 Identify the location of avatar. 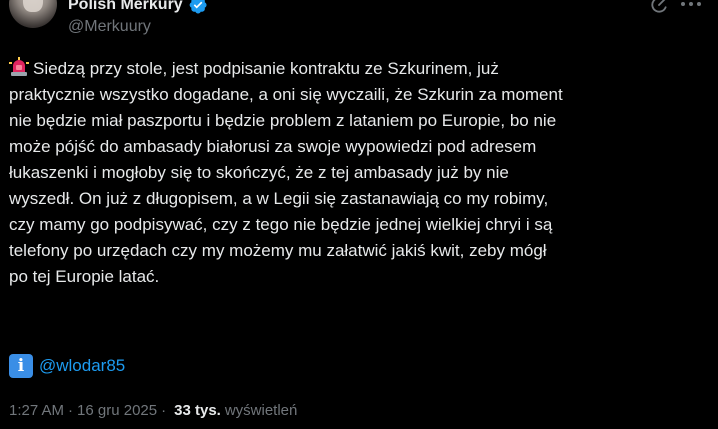
(33, 14).